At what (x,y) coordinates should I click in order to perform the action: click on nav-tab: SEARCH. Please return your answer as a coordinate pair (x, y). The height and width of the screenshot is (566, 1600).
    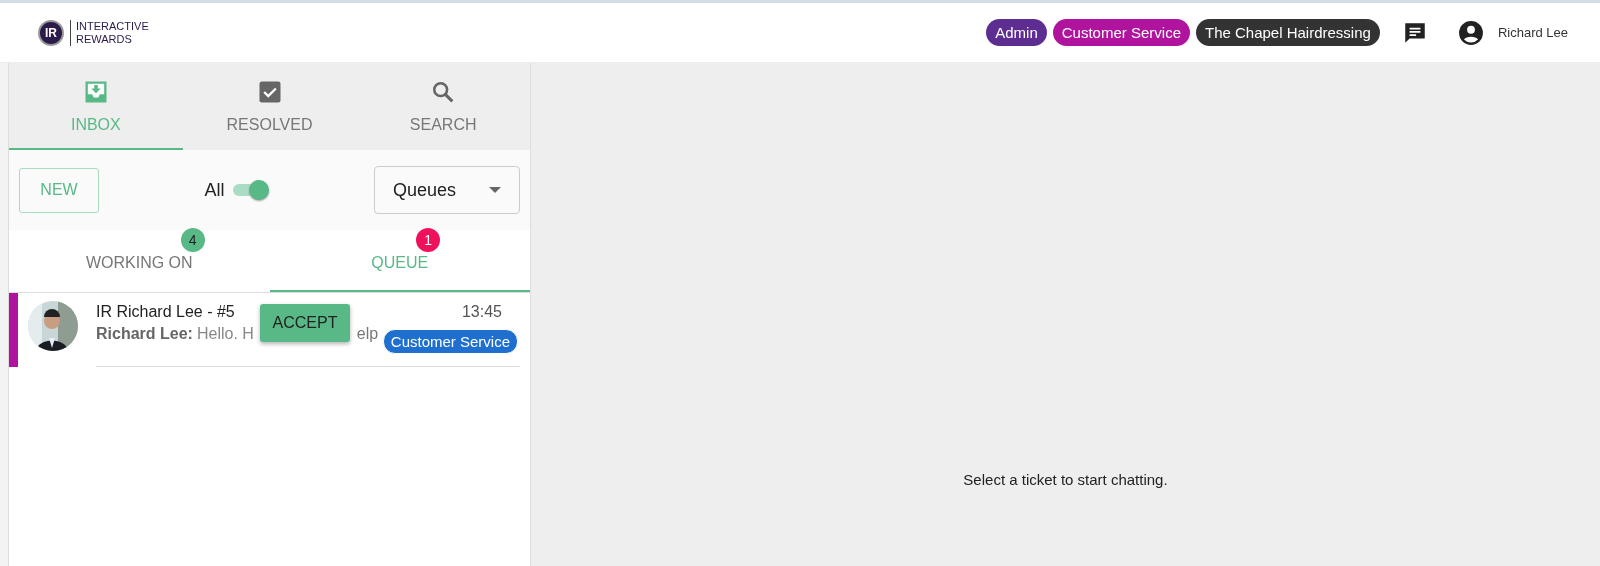
    Looking at the image, I should click on (443, 106).